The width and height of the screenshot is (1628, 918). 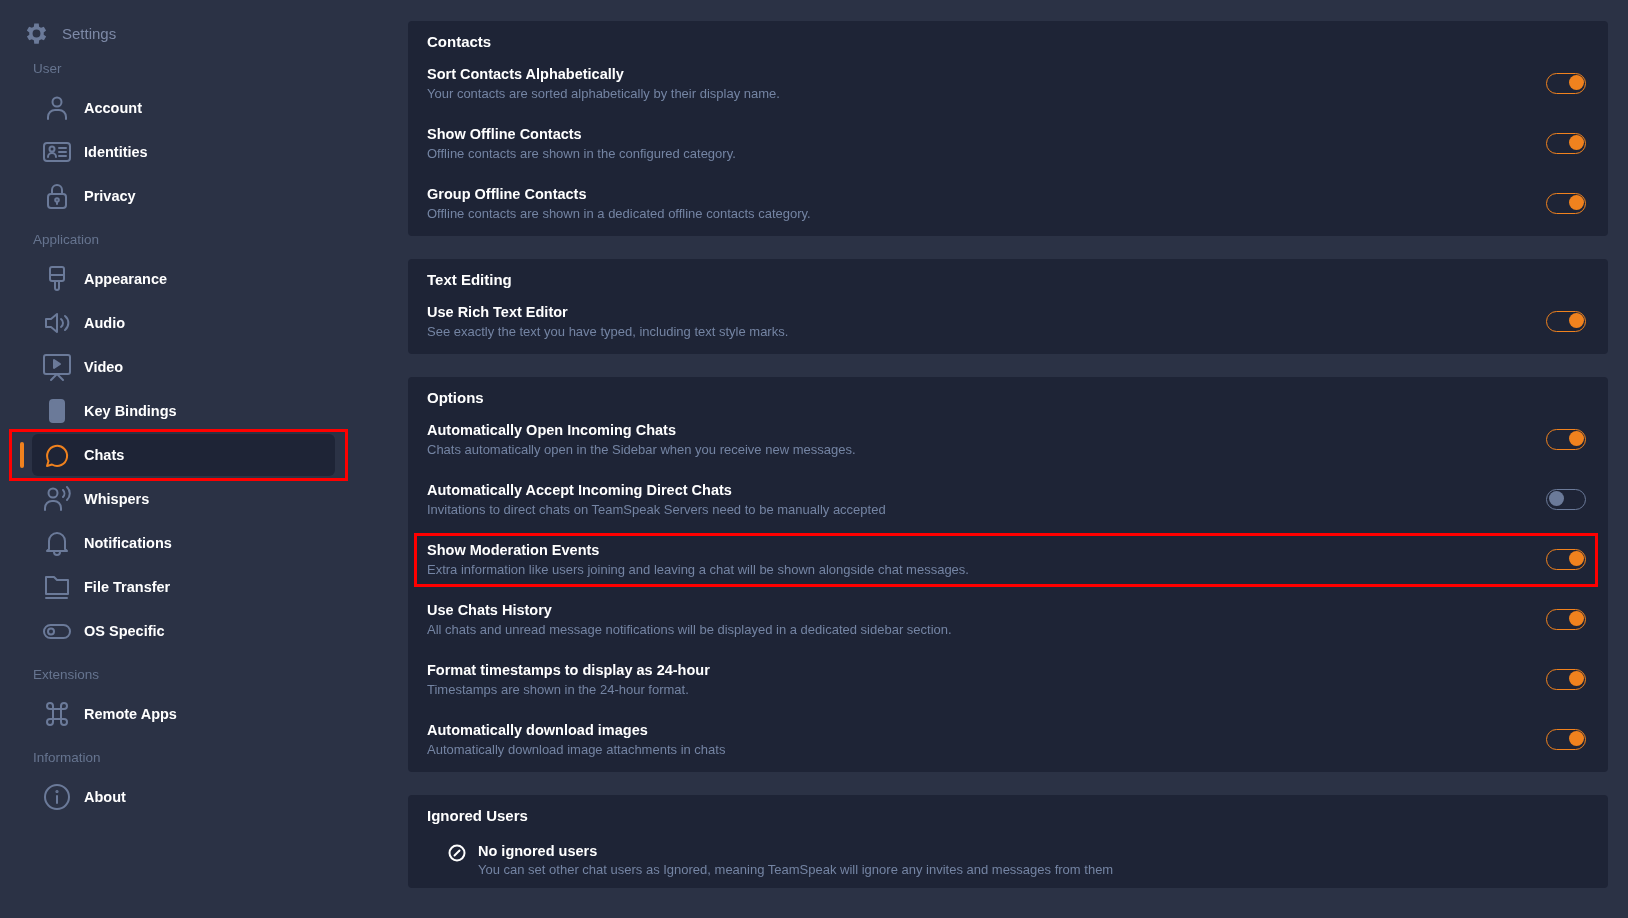 I want to click on group-label: Application, so click(x=67, y=240).